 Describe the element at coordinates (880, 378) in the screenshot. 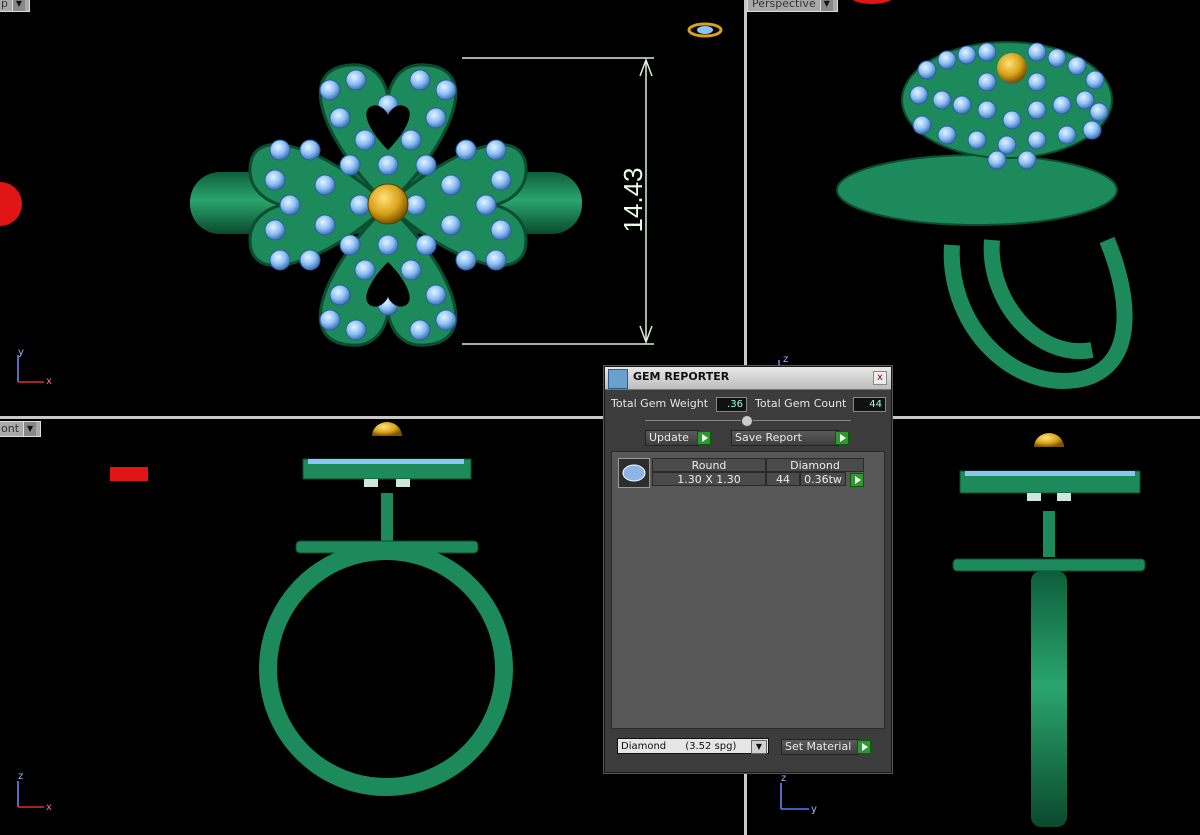

I see `close-button: x` at that location.